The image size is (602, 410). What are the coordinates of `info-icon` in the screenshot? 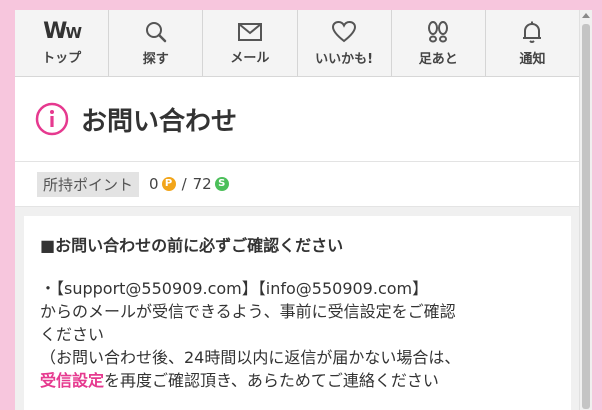 It's located at (52, 119).